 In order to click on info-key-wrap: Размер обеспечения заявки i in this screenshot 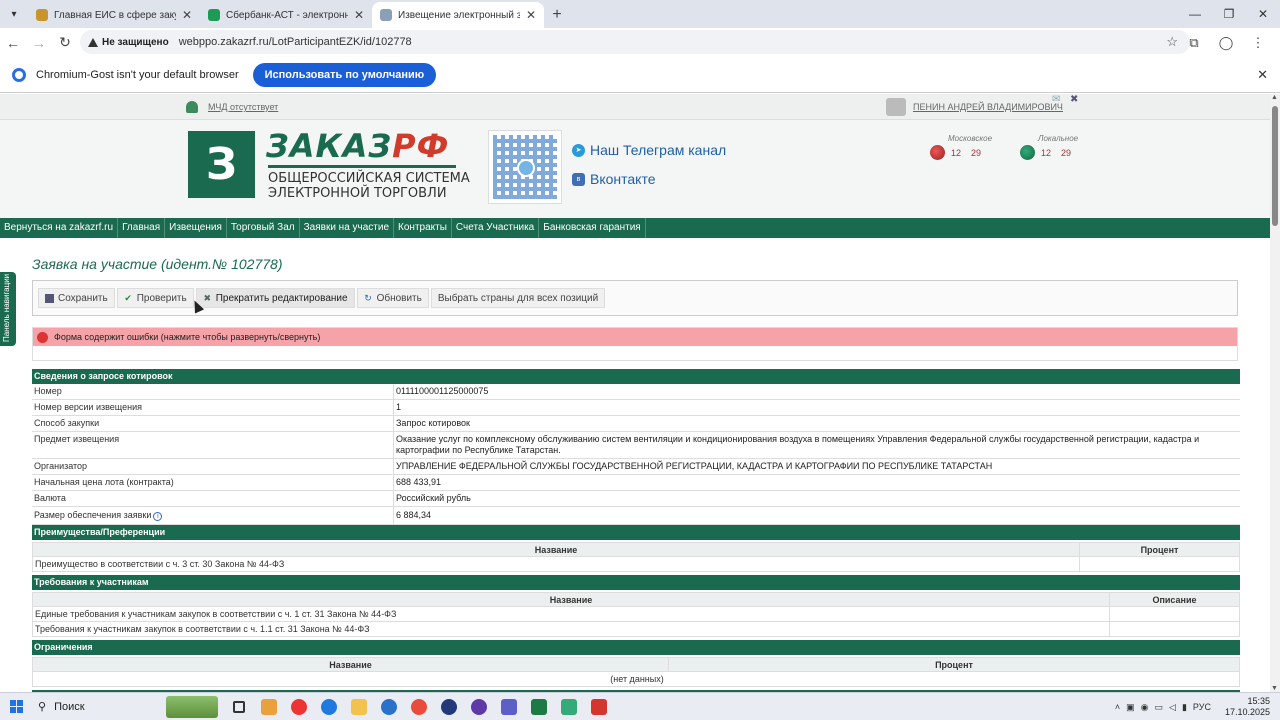, I will do `click(213, 515)`.